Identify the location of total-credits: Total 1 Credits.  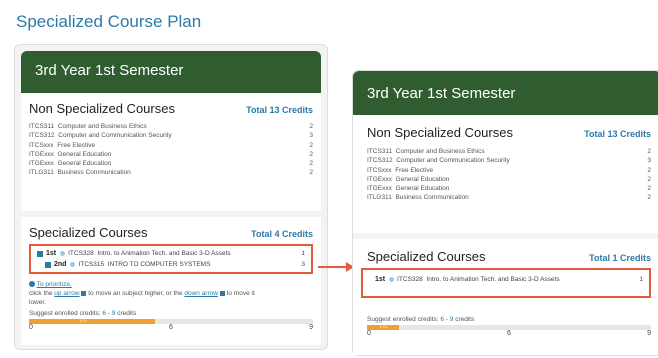
(620, 258).